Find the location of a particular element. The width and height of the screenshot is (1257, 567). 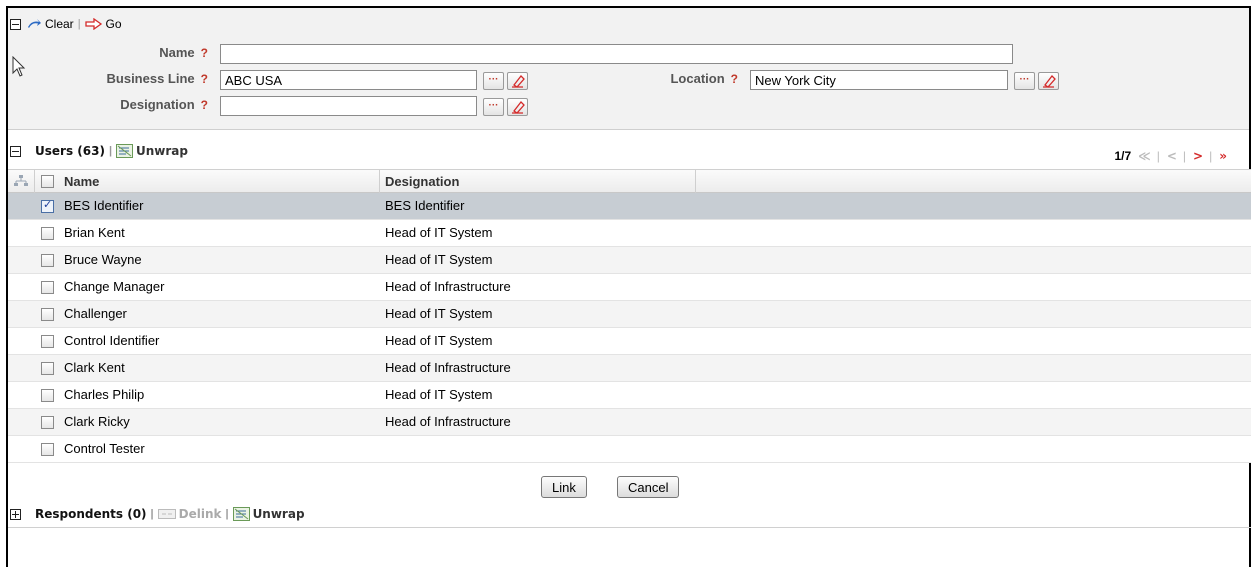

table-row: Clark Ricky Head of Infrastructure is located at coordinates (629, 422).